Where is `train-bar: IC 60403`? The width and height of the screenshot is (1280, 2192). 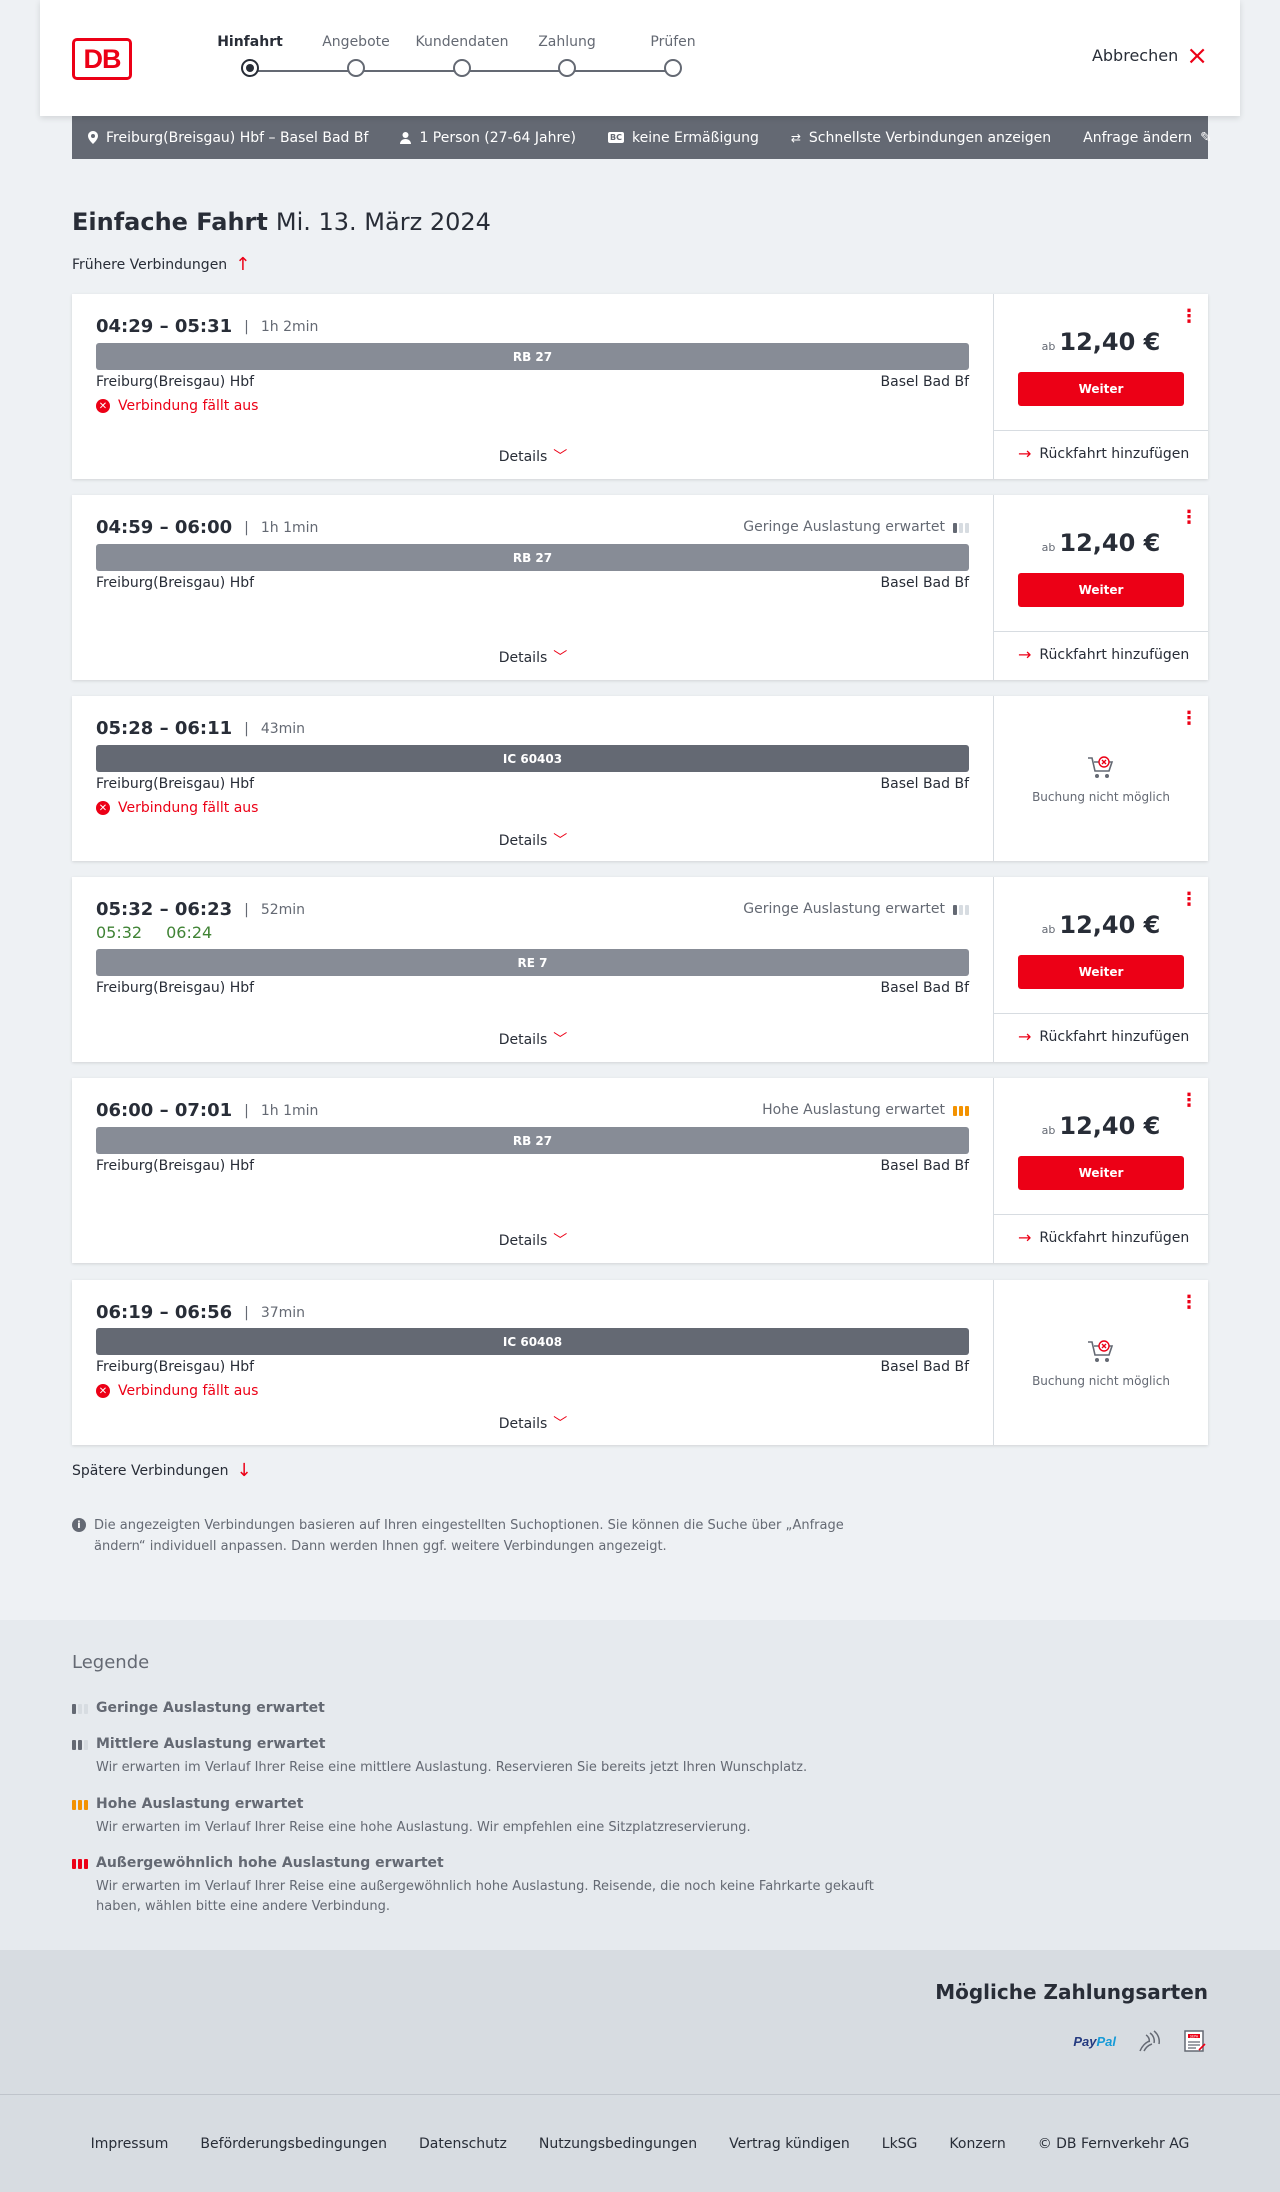 train-bar: IC 60403 is located at coordinates (532, 758).